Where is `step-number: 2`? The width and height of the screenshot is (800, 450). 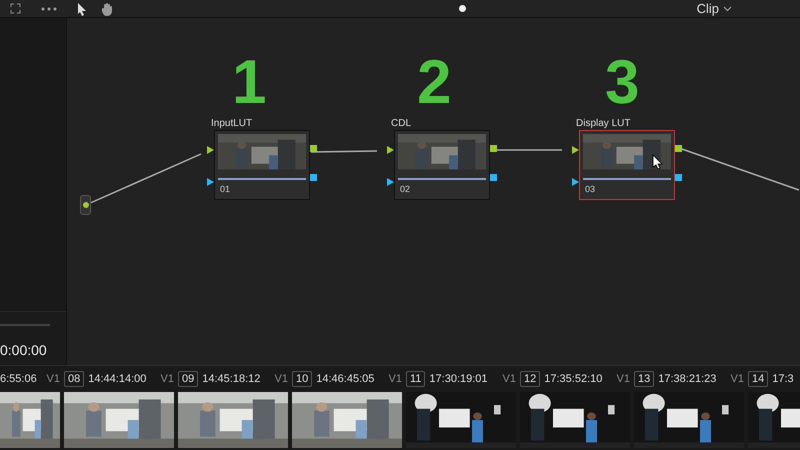
step-number: 2 is located at coordinates (434, 83).